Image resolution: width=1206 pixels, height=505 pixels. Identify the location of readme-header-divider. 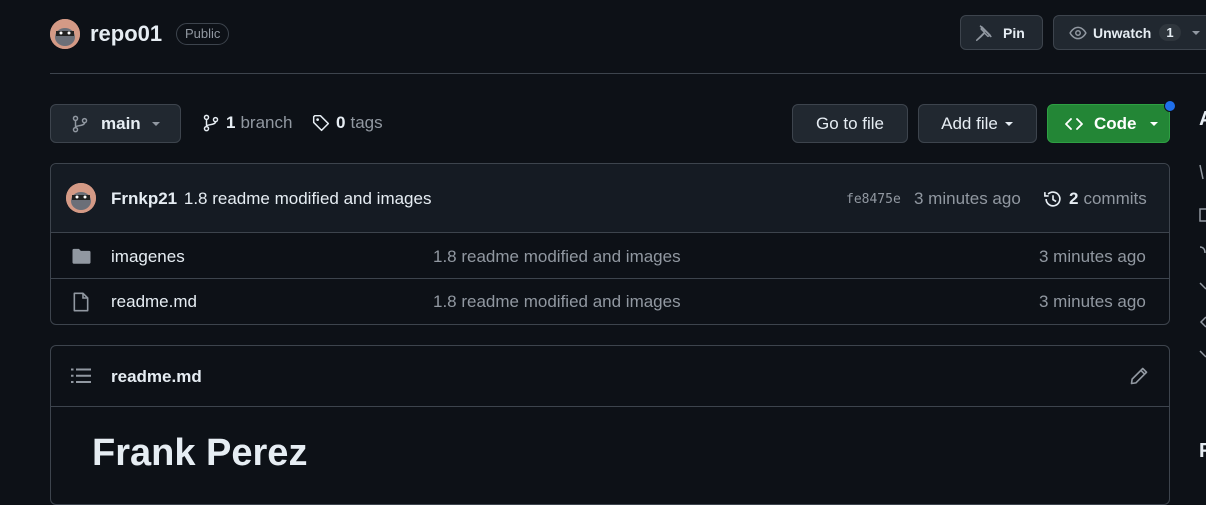
(610, 406).